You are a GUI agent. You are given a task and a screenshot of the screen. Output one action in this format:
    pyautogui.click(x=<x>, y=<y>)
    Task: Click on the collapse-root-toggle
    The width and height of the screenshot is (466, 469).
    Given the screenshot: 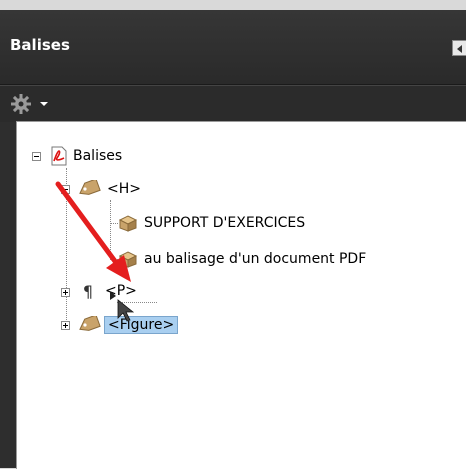 What is the action you would take?
    pyautogui.click(x=36, y=156)
    